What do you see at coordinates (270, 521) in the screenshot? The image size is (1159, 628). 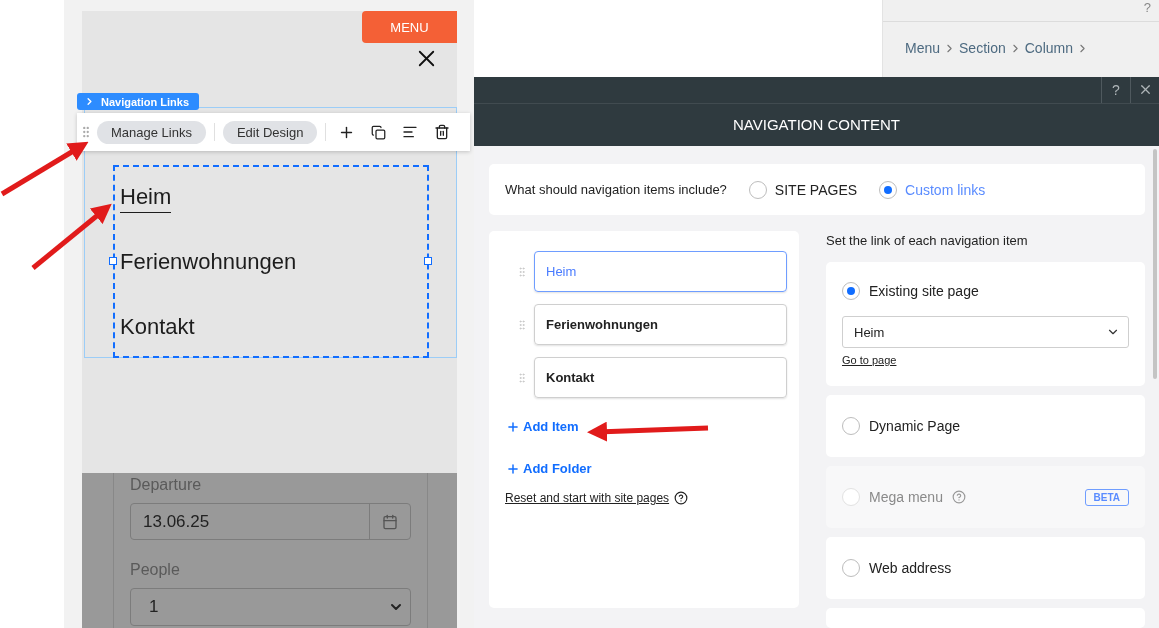 I see `date-field: 13.06.25` at bounding box center [270, 521].